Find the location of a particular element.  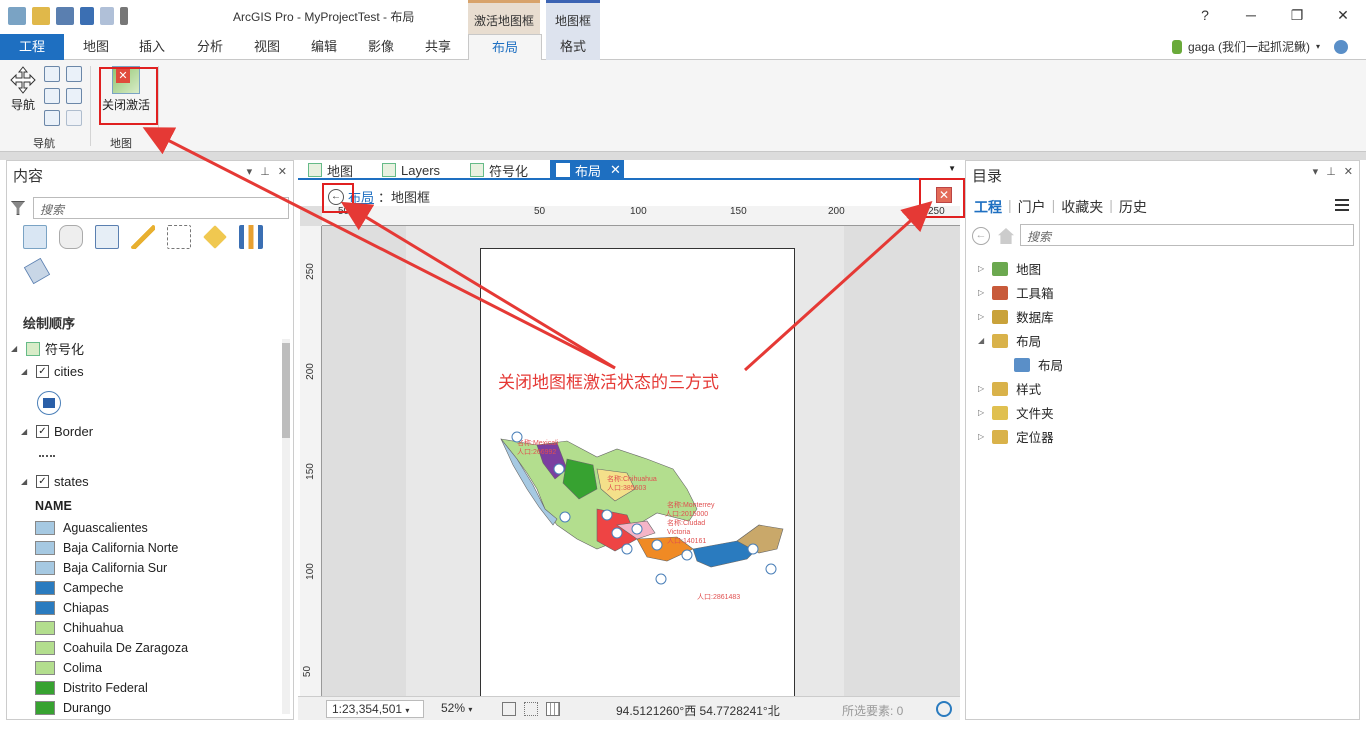

view-tab-layout: 布局 ✕ is located at coordinates (587, 170).